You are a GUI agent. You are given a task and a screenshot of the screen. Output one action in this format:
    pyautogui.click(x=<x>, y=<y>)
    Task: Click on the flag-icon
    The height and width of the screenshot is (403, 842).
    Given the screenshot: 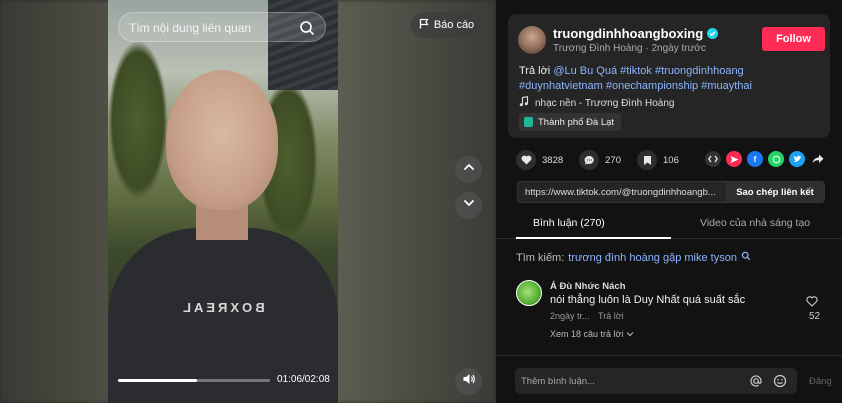 What is the action you would take?
    pyautogui.click(x=424, y=25)
    